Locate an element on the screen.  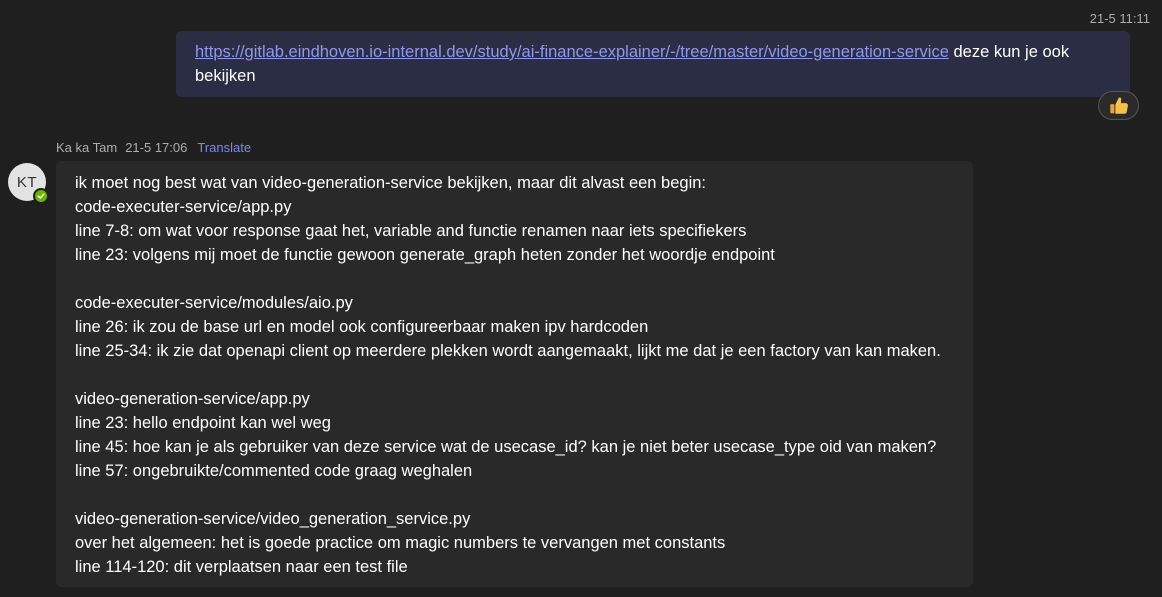
presence-available-icon is located at coordinates (41, 196).